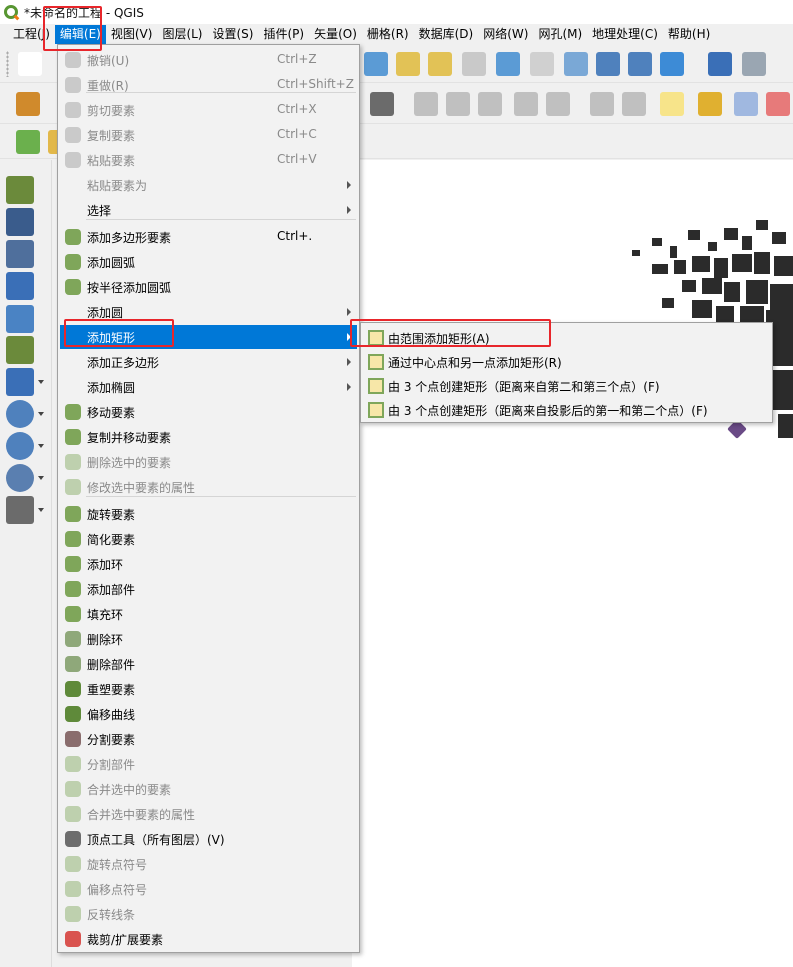 This screenshot has height=967, width=793. Describe the element at coordinates (208, 237) in the screenshot. I see `edit-menu-item-7: 添加多边形要素 Ctrl+.` at that location.